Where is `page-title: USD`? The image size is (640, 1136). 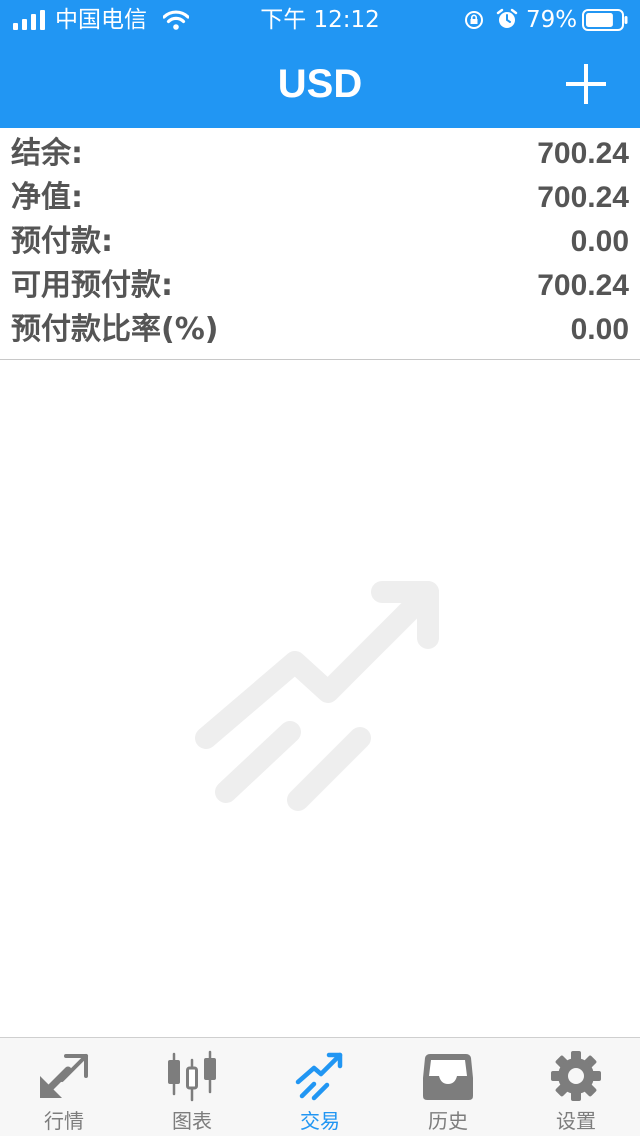
page-title: USD is located at coordinates (320, 84).